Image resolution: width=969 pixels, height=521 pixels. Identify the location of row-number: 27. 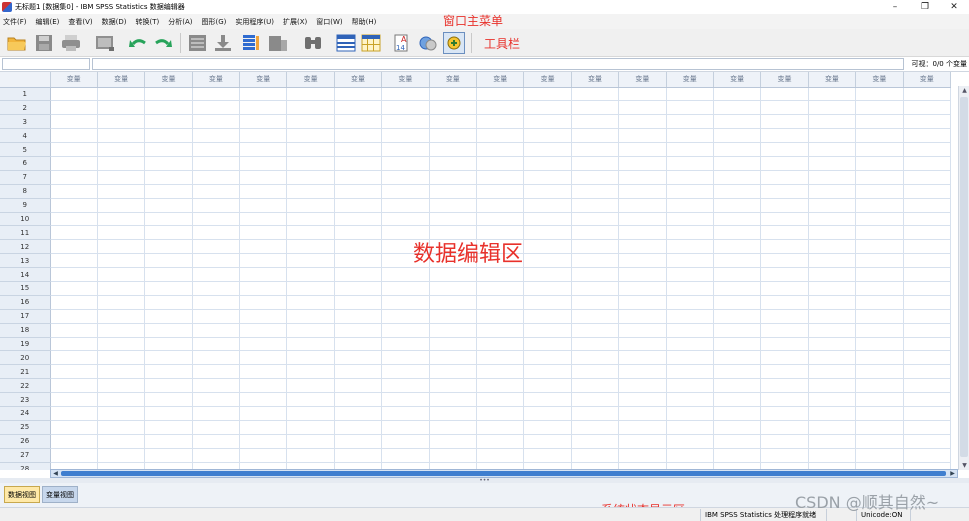
(25, 455).